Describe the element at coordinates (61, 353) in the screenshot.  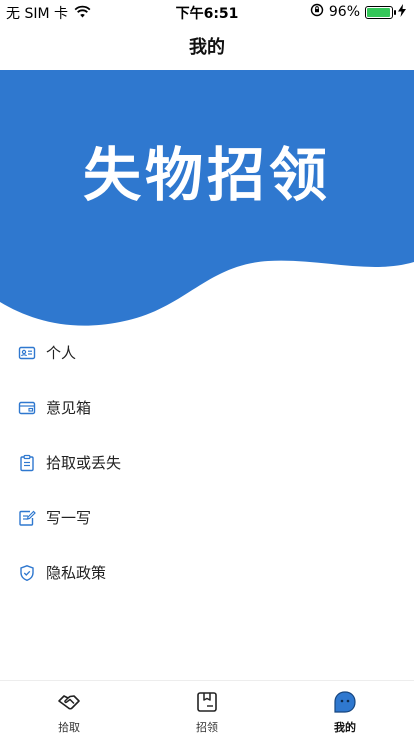
I see `menu-item-label: 个人` at that location.